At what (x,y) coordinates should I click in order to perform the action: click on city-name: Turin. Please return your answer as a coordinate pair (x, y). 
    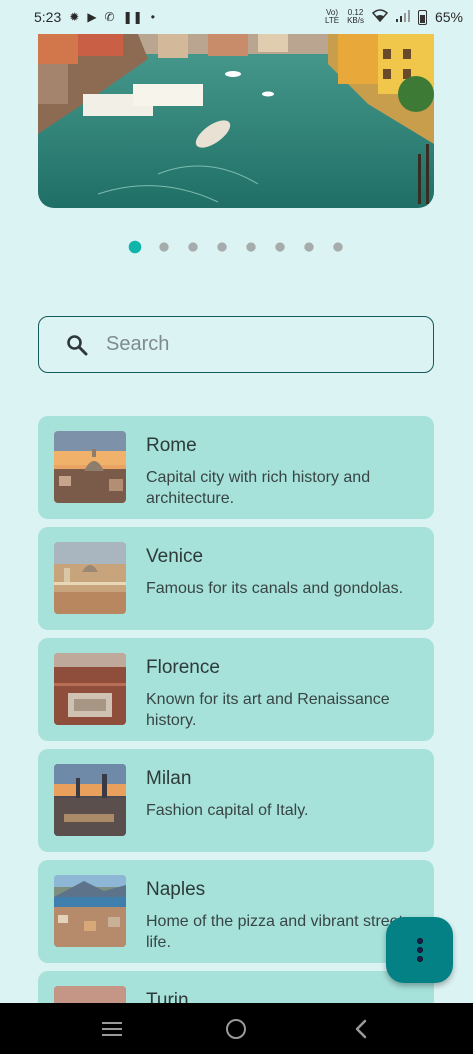
    Looking at the image, I should click on (167, 996).